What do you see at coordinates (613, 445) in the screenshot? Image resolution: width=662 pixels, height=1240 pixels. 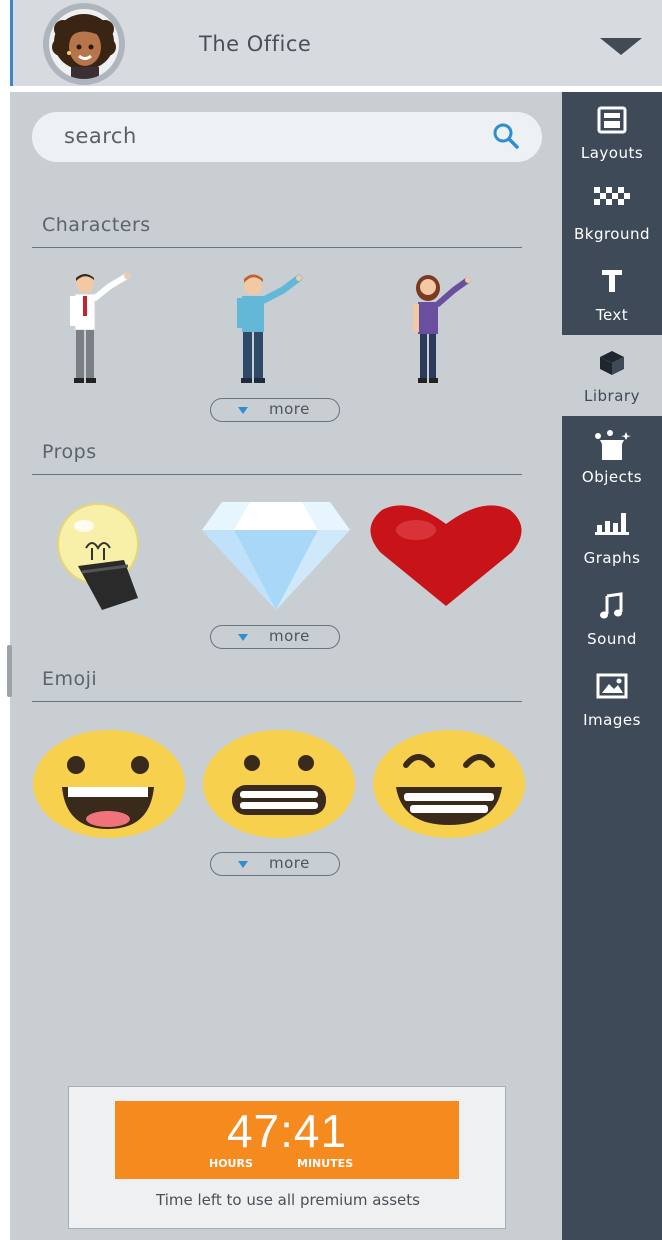 I see `objects-icon` at bounding box center [613, 445].